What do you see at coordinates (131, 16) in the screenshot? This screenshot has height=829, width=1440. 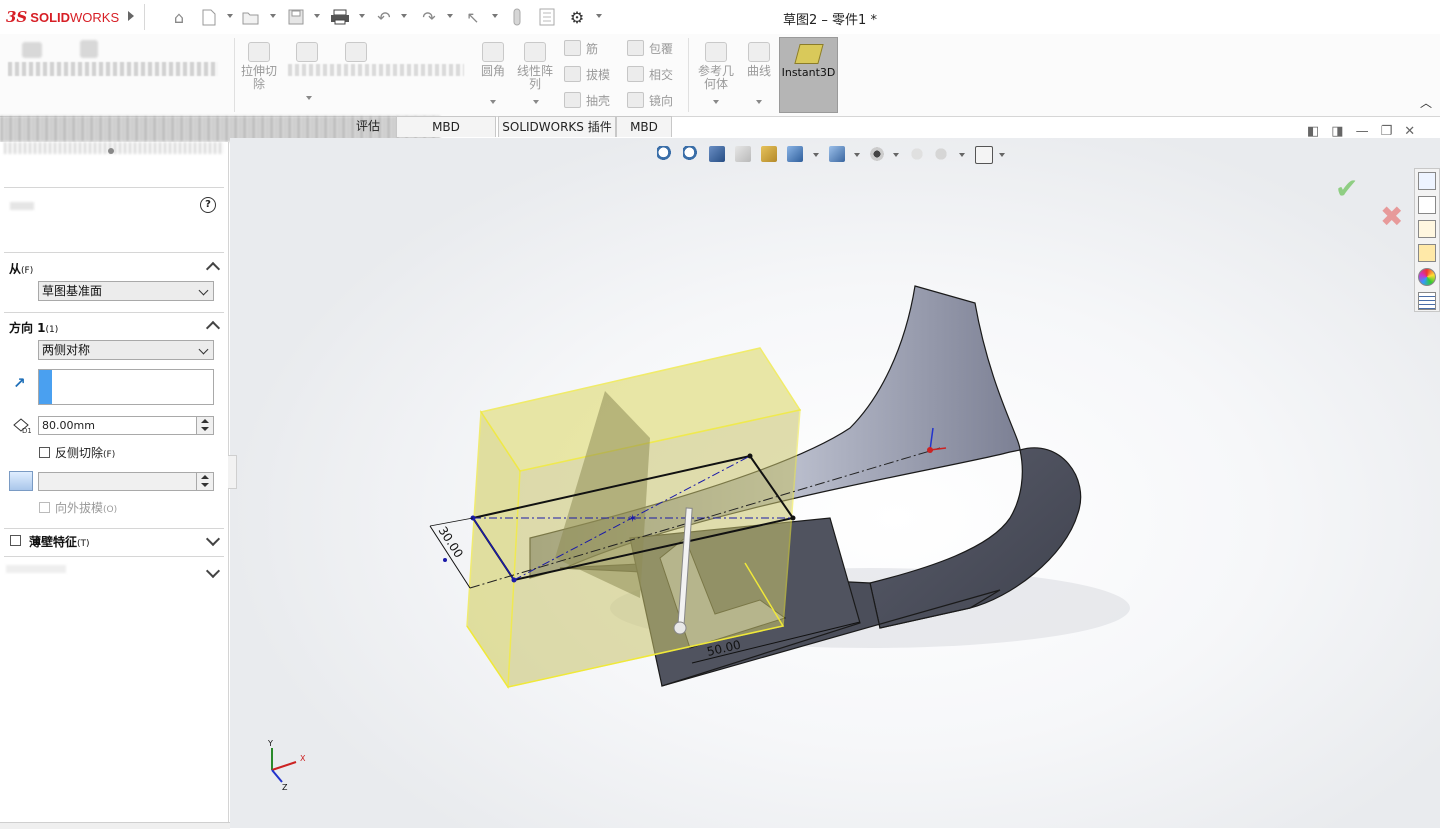 I see `menu-expand-arrow-icon` at bounding box center [131, 16].